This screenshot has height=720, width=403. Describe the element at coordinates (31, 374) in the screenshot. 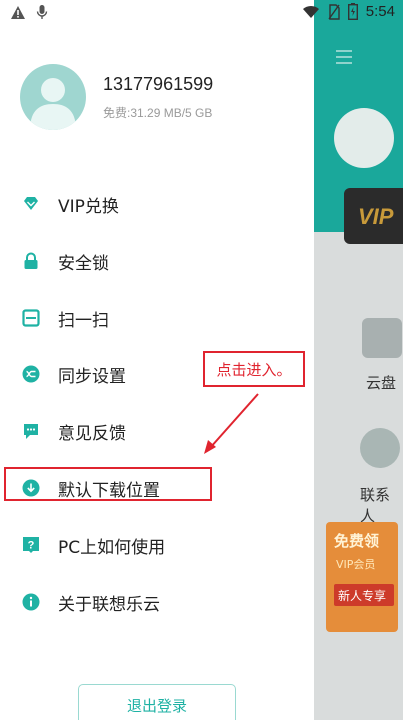

I see `sync-icon` at that location.